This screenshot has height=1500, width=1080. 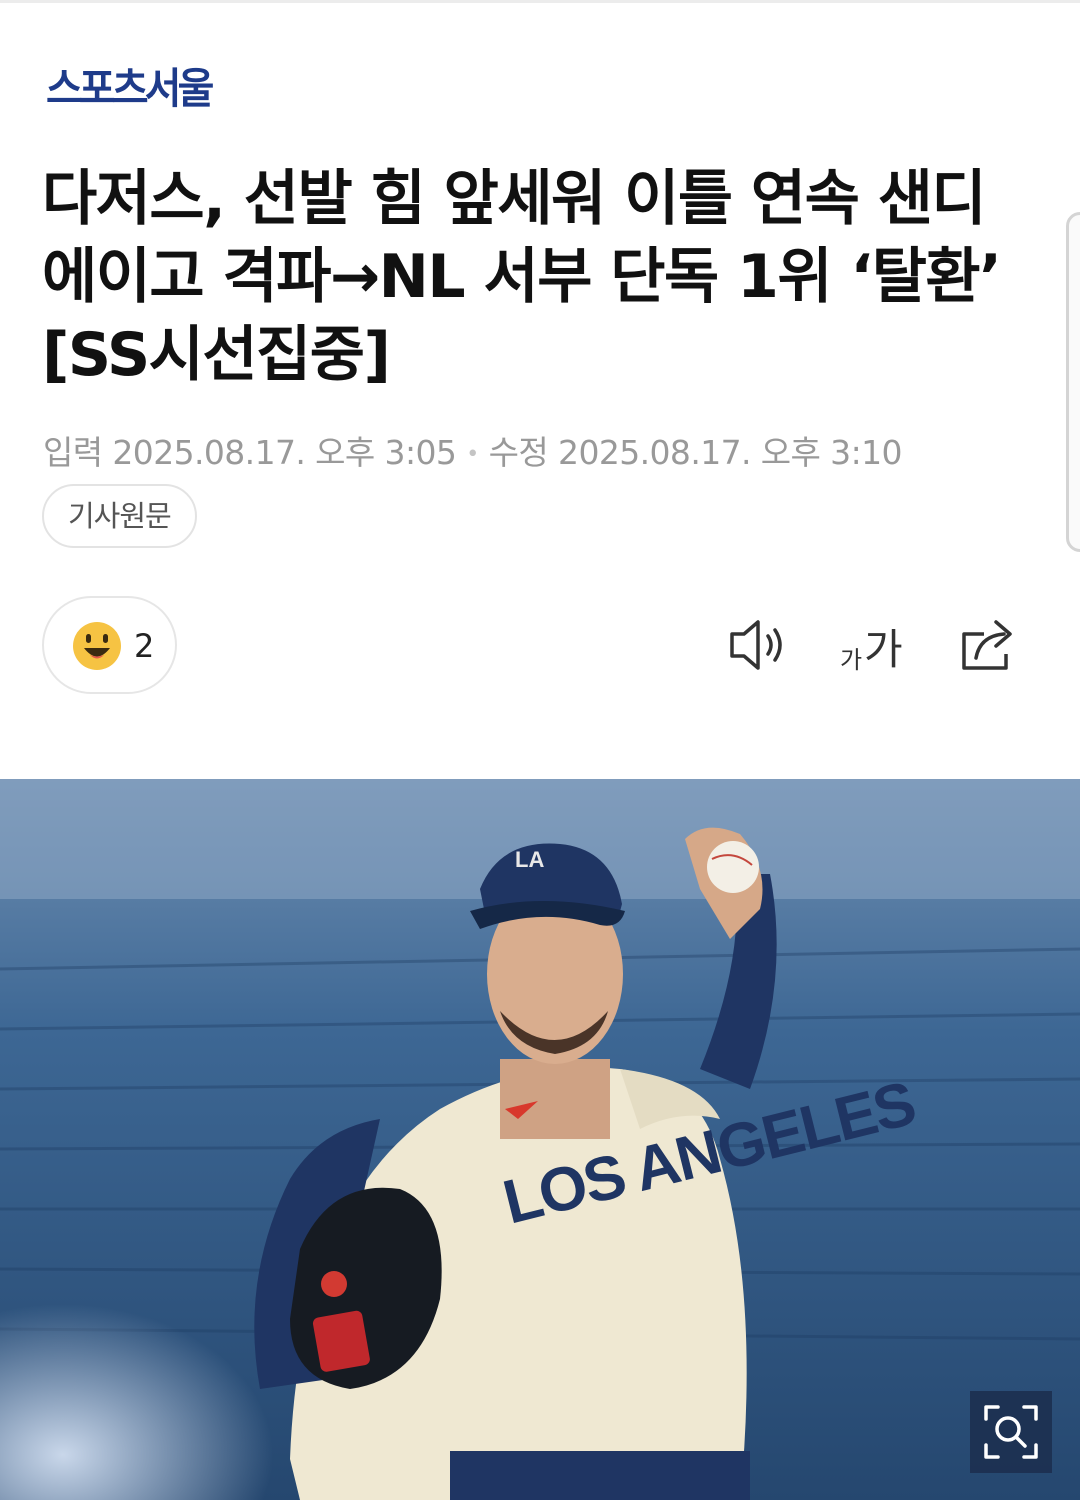 What do you see at coordinates (250, 452) in the screenshot?
I see `published-date: 입력 2025.08.17. 오후 3:05` at bounding box center [250, 452].